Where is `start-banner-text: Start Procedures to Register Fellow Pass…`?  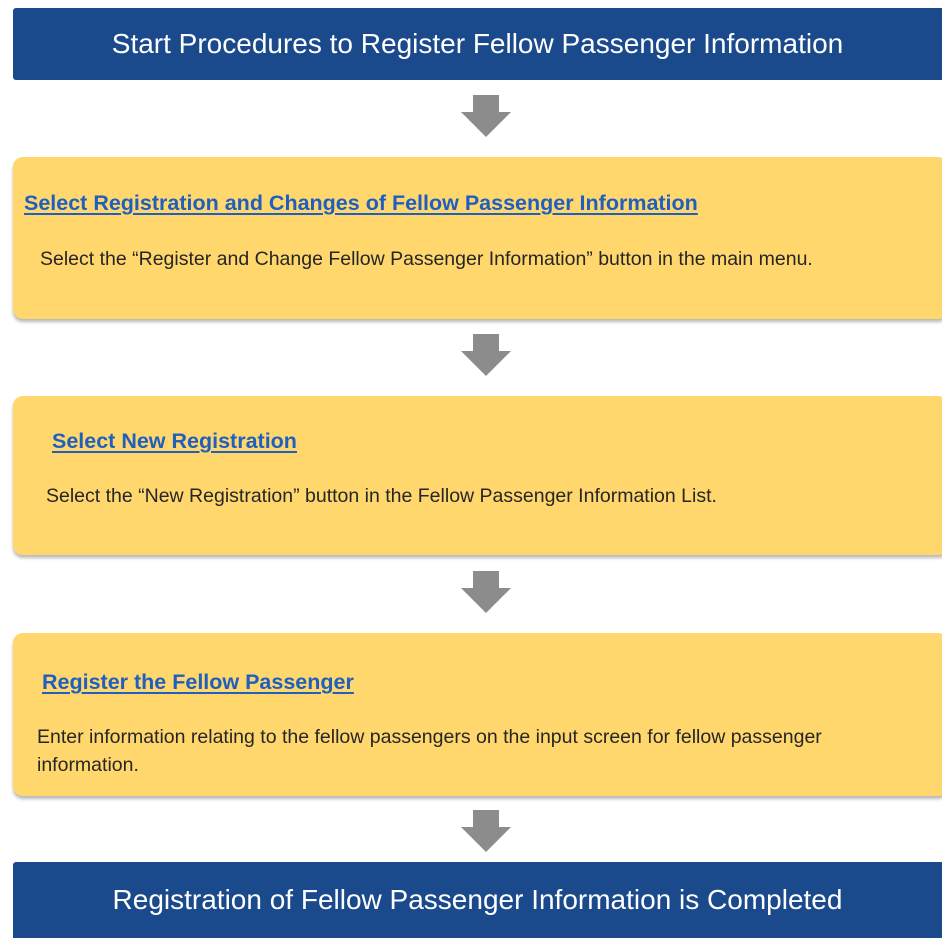
start-banner-text: Start Procedures to Register Fellow Pass… is located at coordinates (477, 43).